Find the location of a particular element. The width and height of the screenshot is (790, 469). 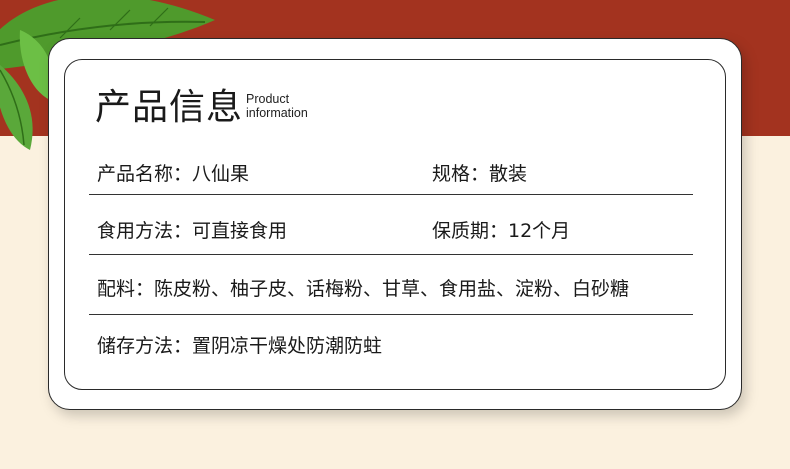

ingredients-text: 配料：陈皮粉、柚子皮、话梅粉、甘草、食用盐、淀粉、白砂糖 is located at coordinates (363, 289).